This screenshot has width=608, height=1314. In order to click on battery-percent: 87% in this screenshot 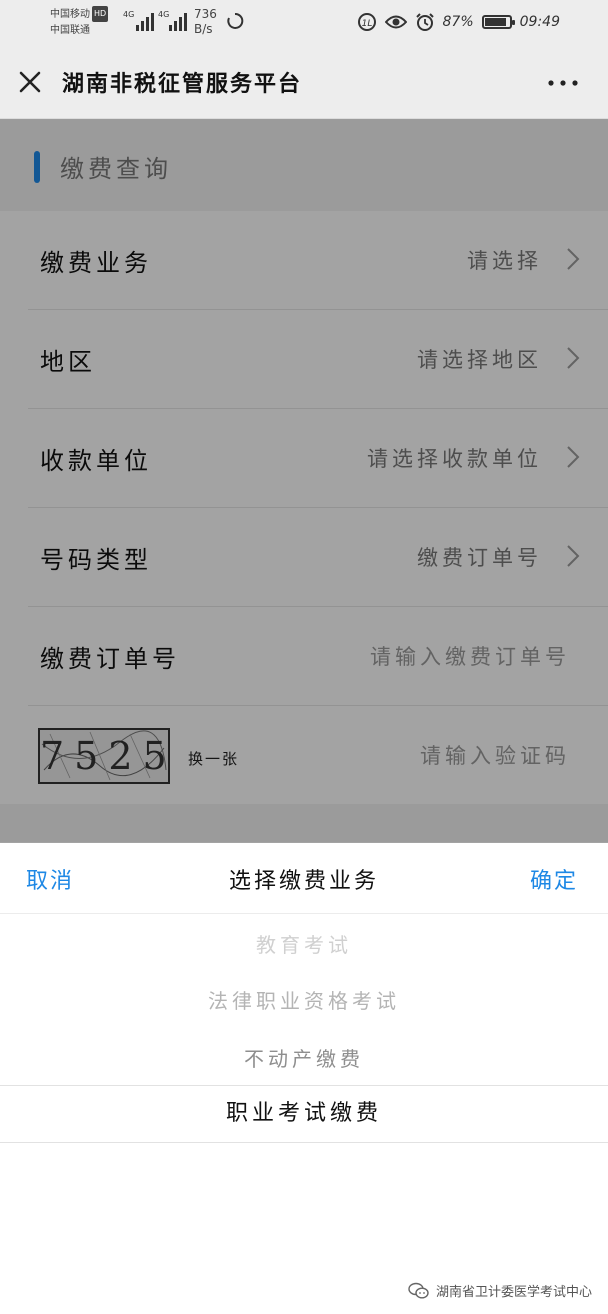, I will do `click(458, 22)`.